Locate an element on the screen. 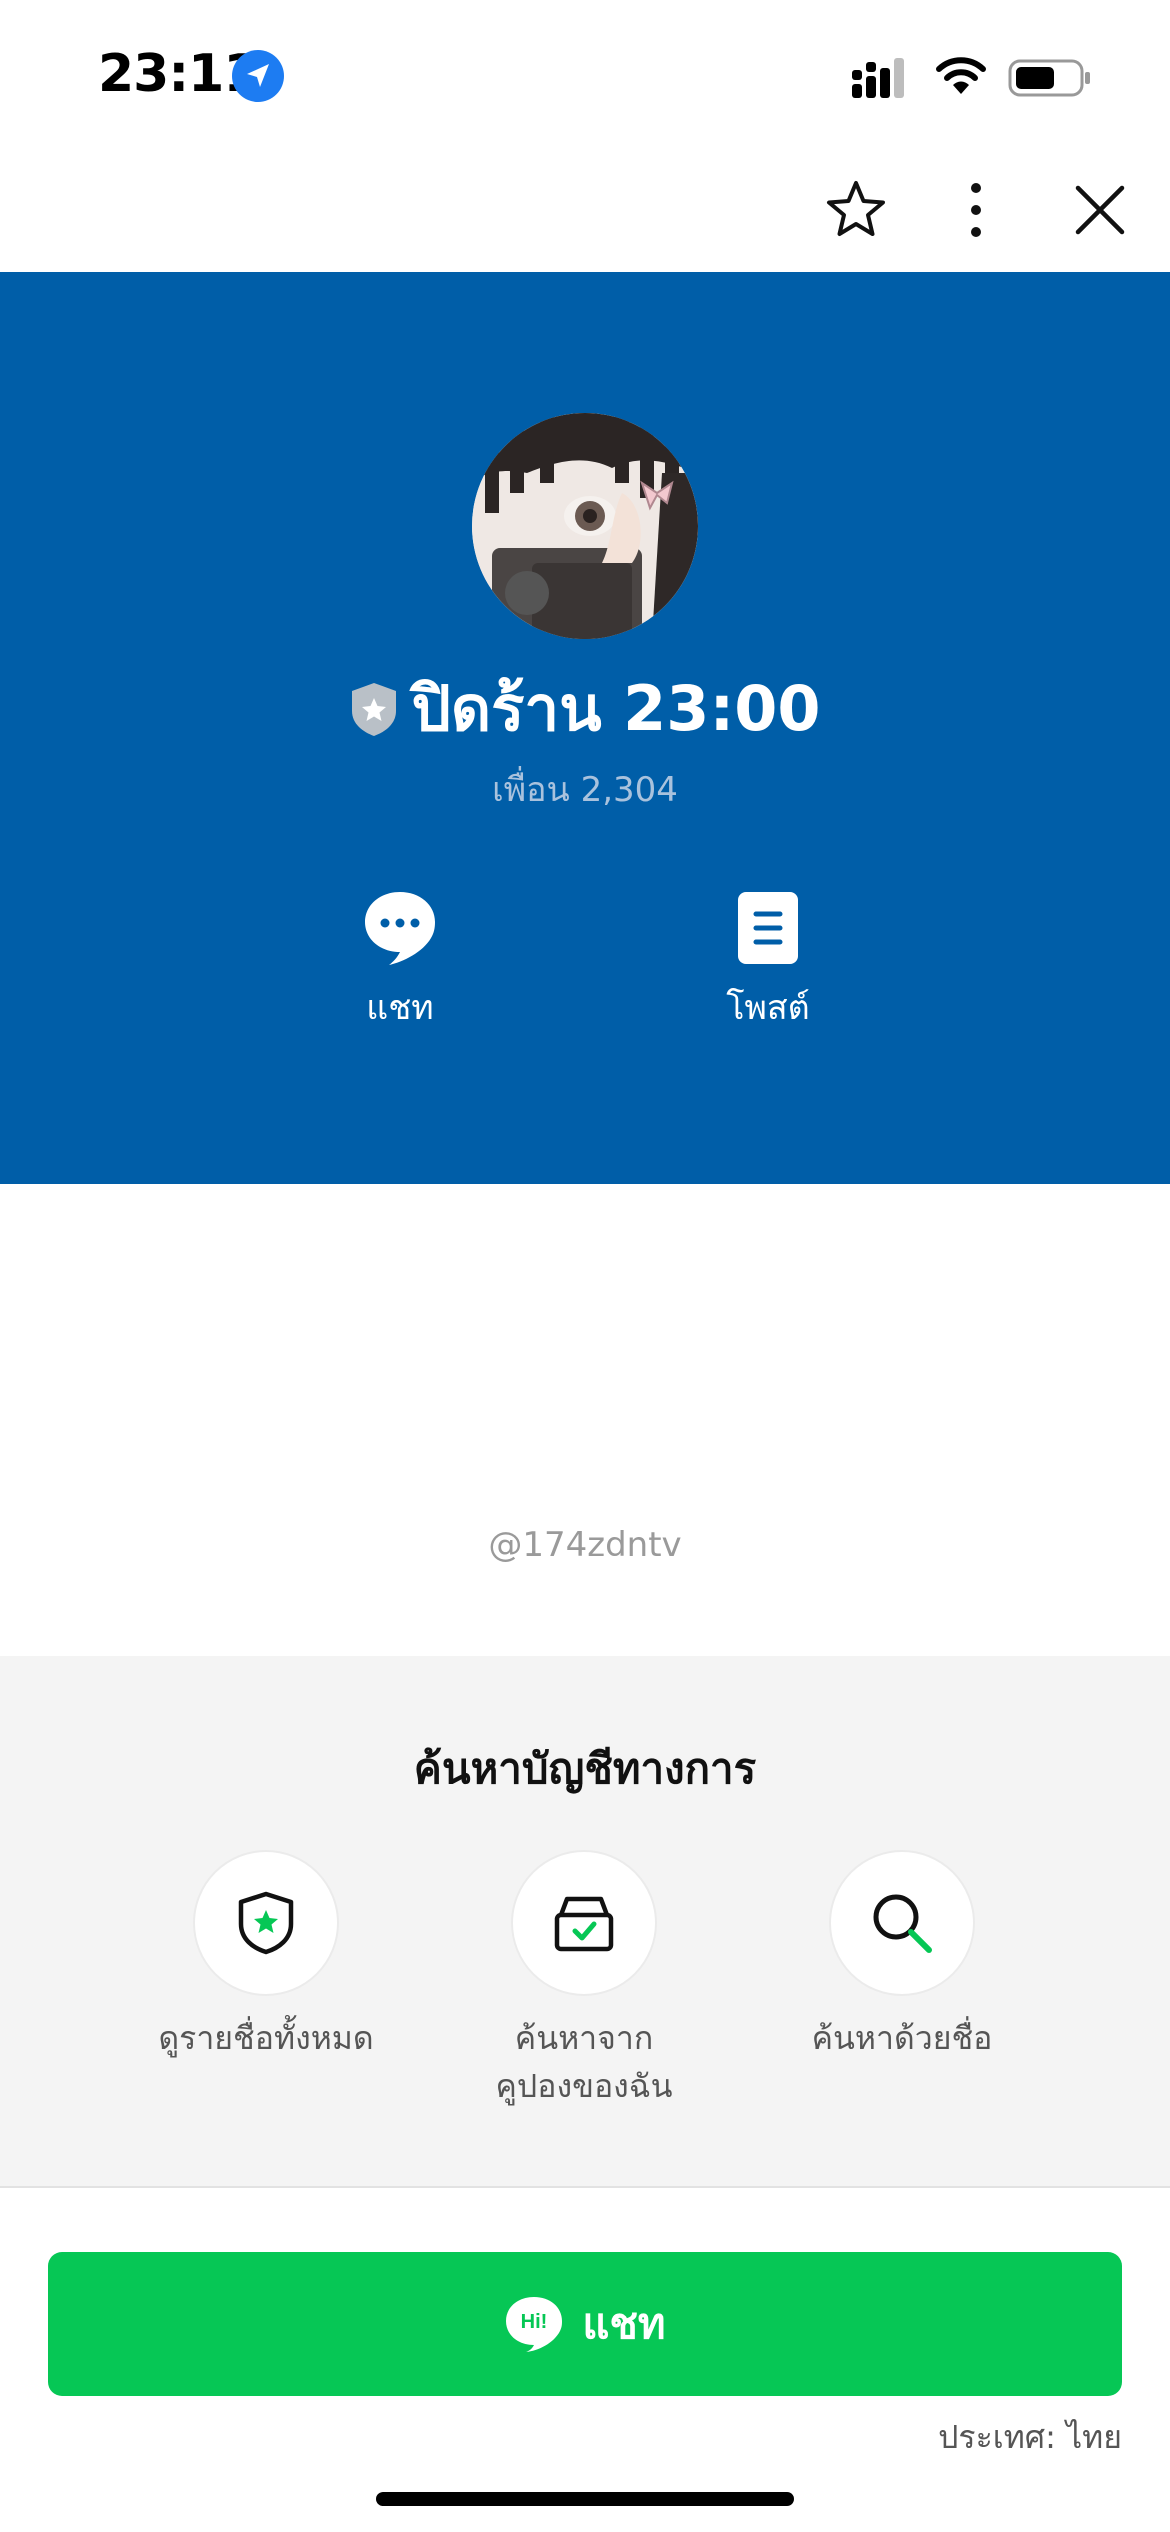 The height and width of the screenshot is (2532, 1170). home-indicator is located at coordinates (585, 2499).